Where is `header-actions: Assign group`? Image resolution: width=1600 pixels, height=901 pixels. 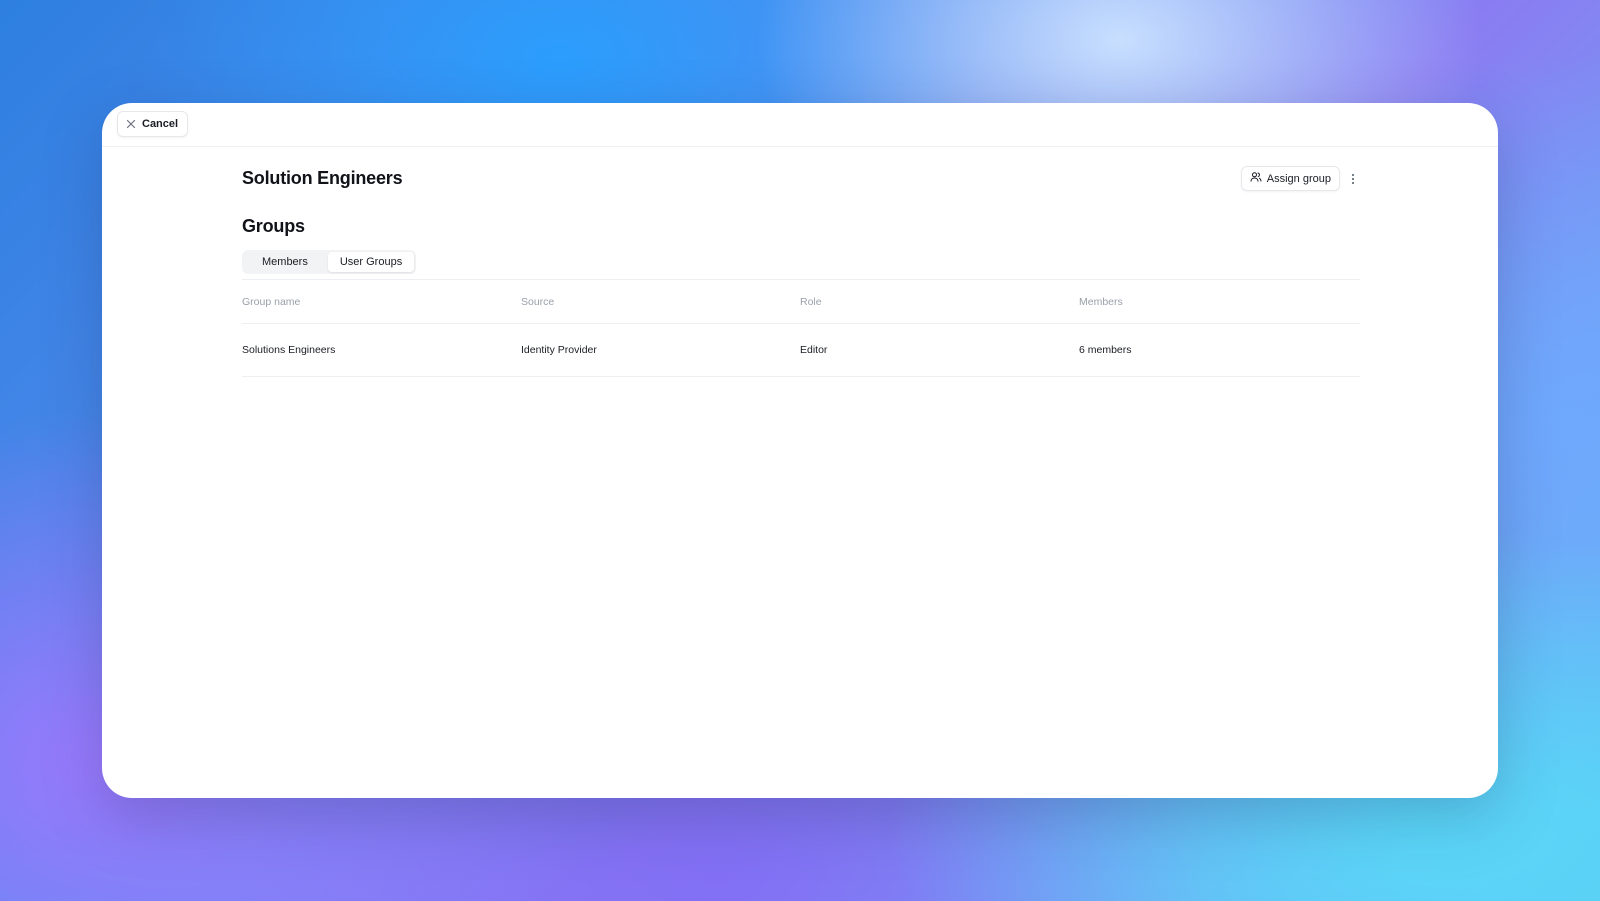
header-actions: Assign group is located at coordinates (1300, 178).